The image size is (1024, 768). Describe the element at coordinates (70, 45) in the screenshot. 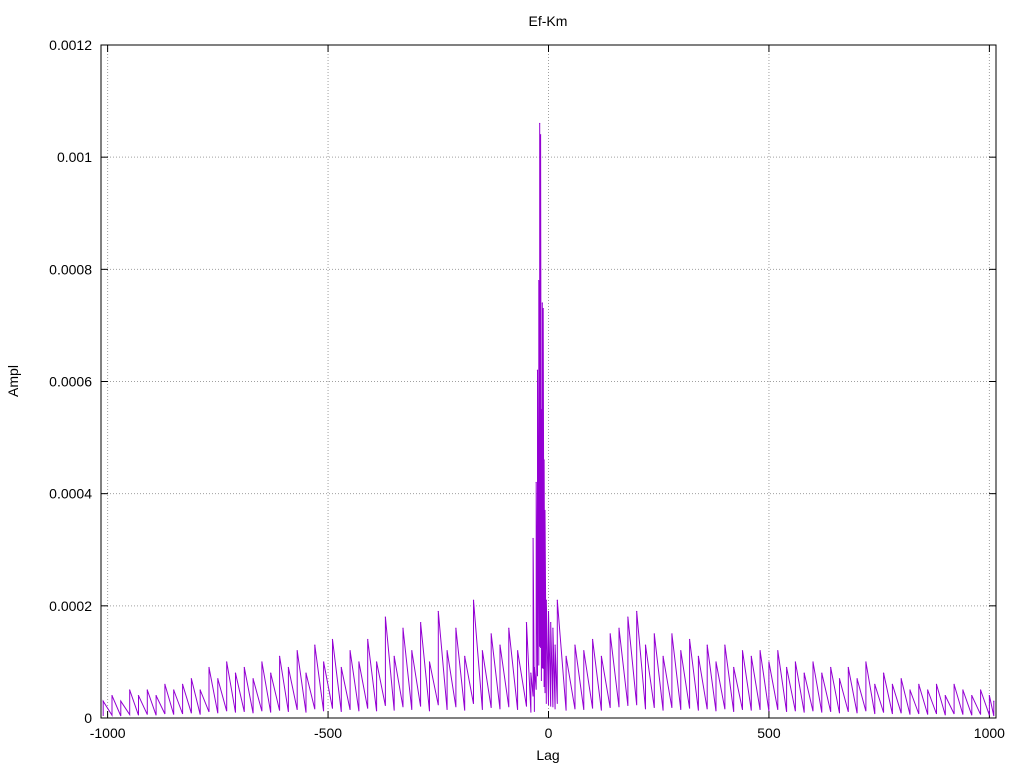

I see `y-tick-label: 0.0012` at that location.